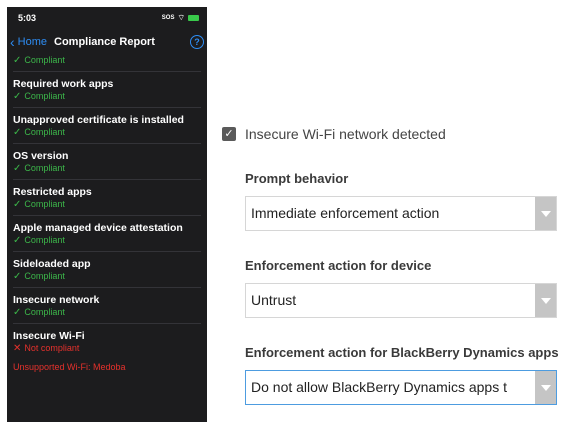  I want to click on signal-text: SOS, so click(168, 18).